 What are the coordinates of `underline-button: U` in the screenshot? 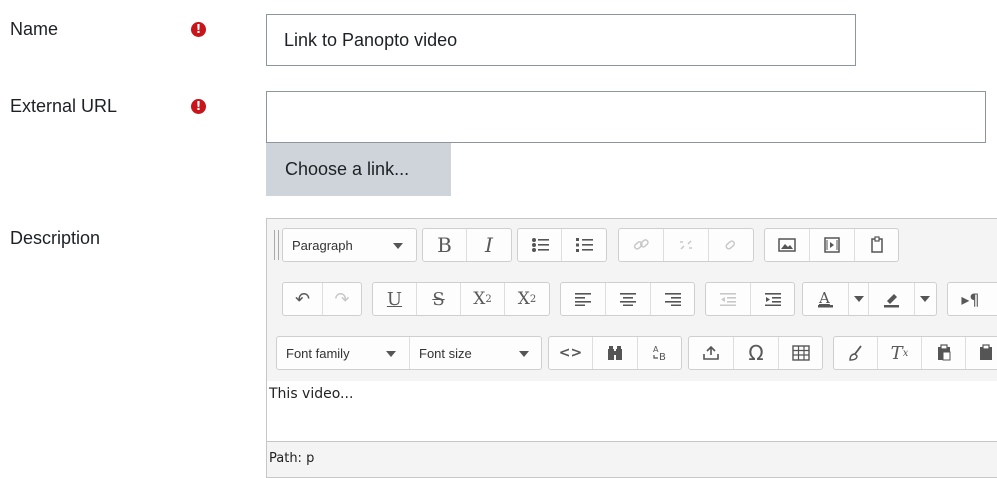 It's located at (395, 299).